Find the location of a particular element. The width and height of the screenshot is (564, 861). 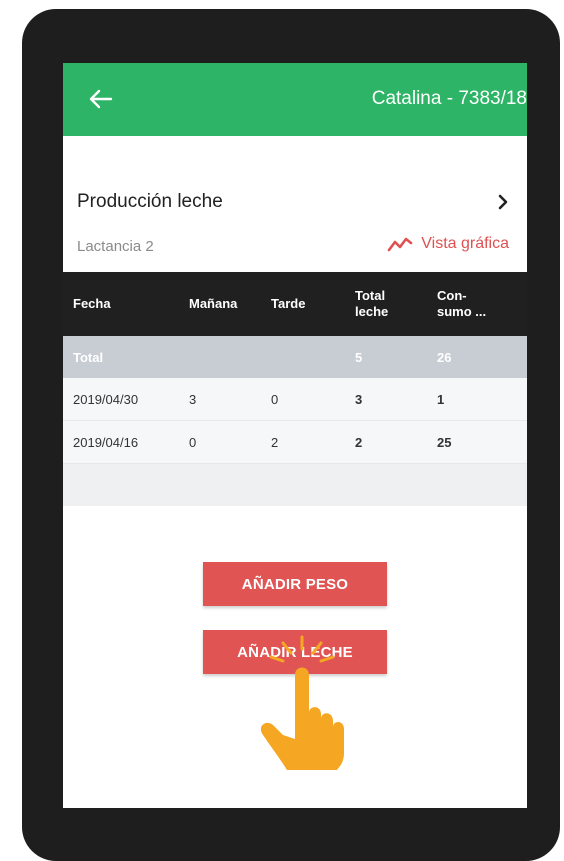

chevron-right-icon is located at coordinates (503, 202).